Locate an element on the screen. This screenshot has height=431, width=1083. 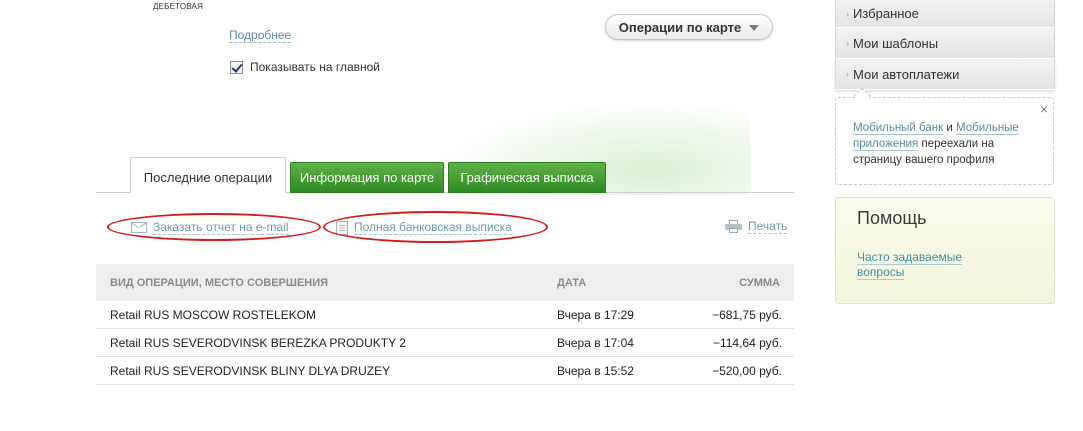
more-details-link: Подробнее is located at coordinates (260, 35).